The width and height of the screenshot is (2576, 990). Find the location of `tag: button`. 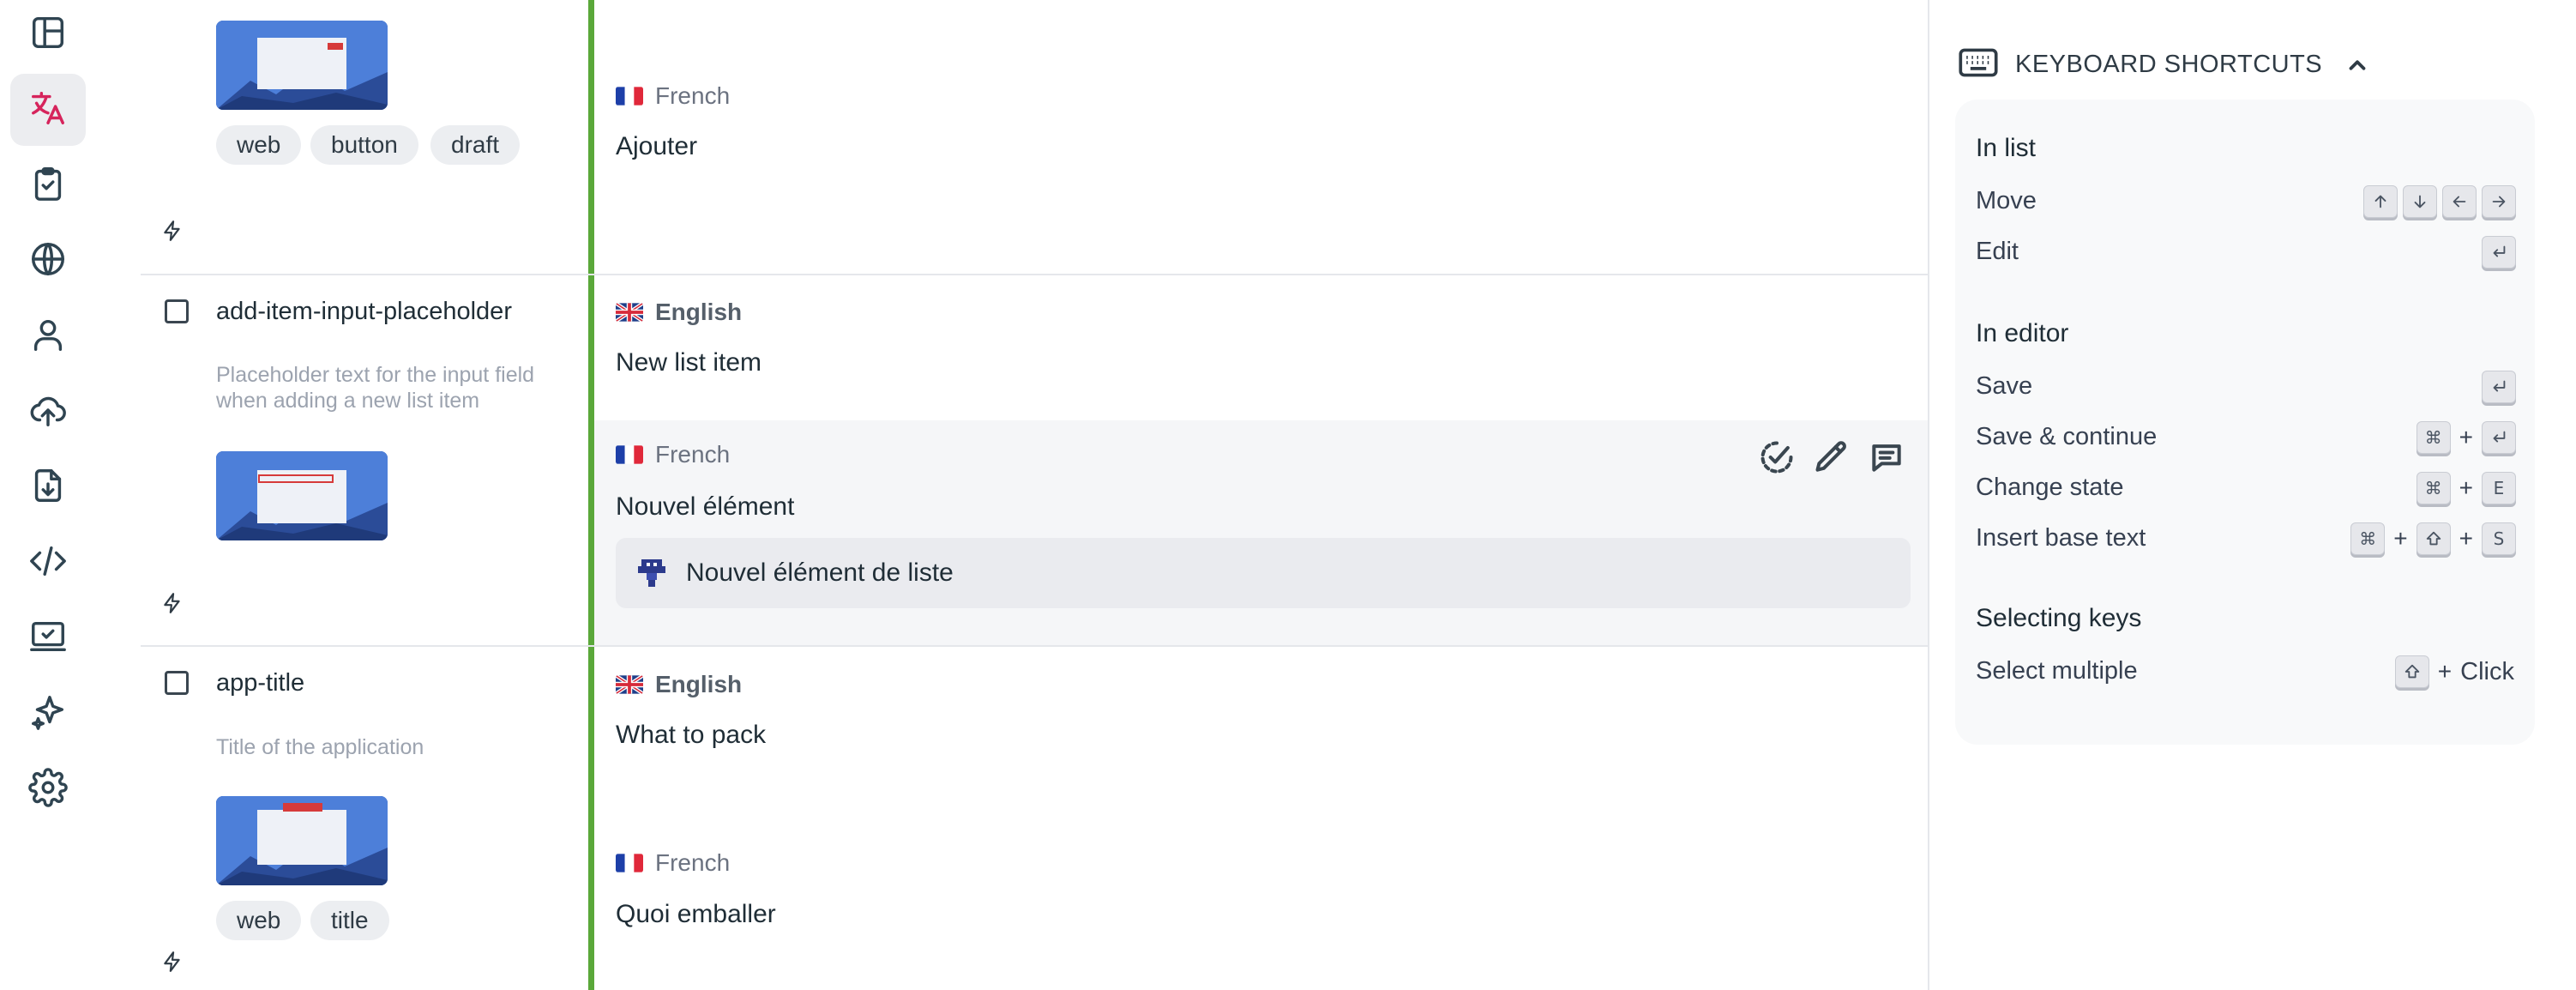

tag: button is located at coordinates (364, 145).